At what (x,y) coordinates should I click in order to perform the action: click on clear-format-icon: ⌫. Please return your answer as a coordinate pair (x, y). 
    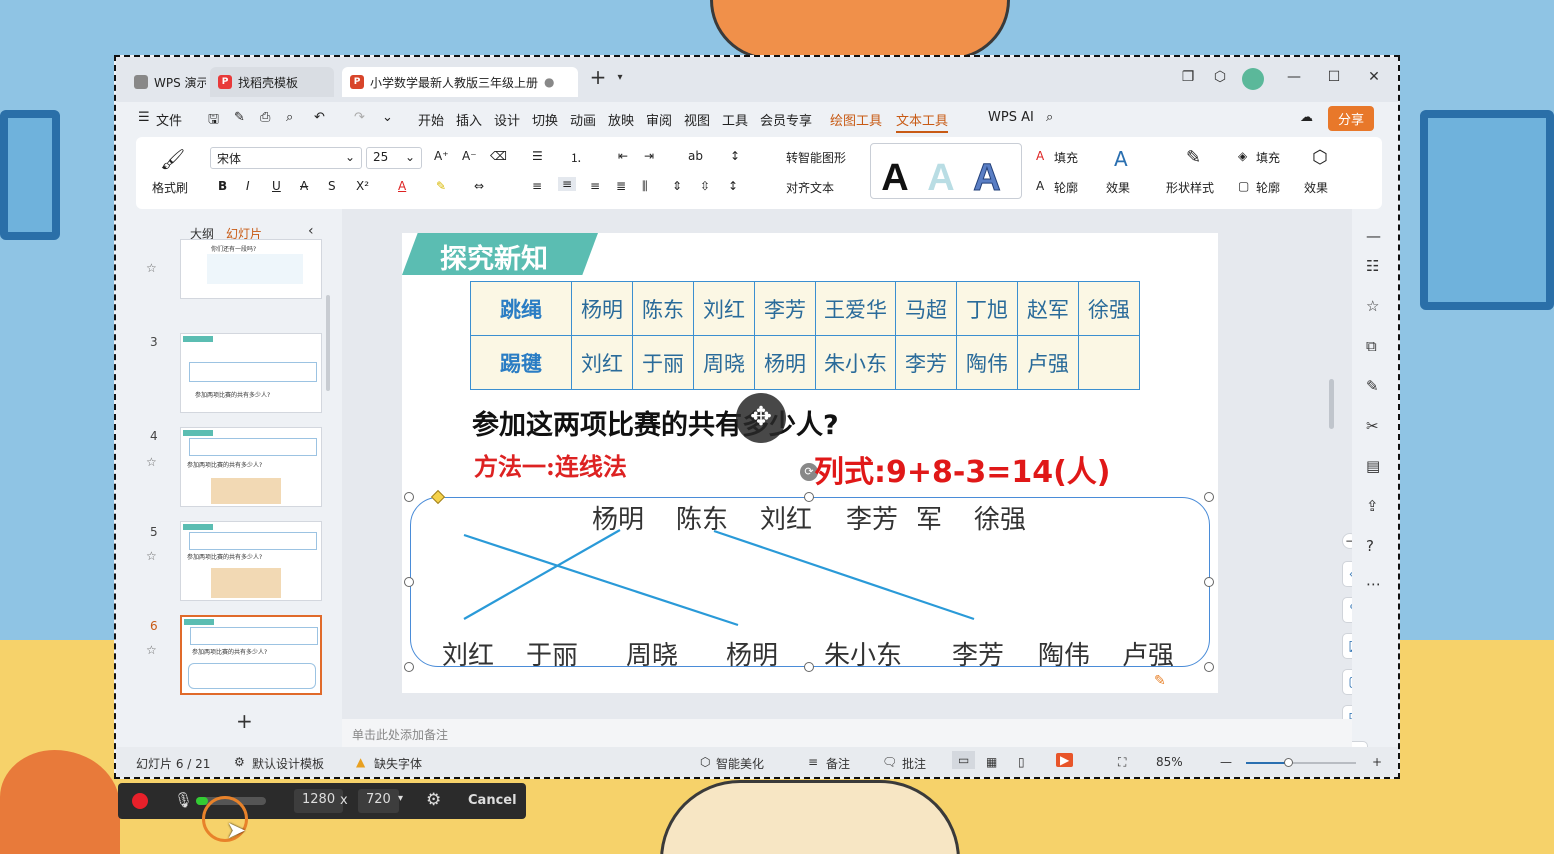
    Looking at the image, I should click on (498, 156).